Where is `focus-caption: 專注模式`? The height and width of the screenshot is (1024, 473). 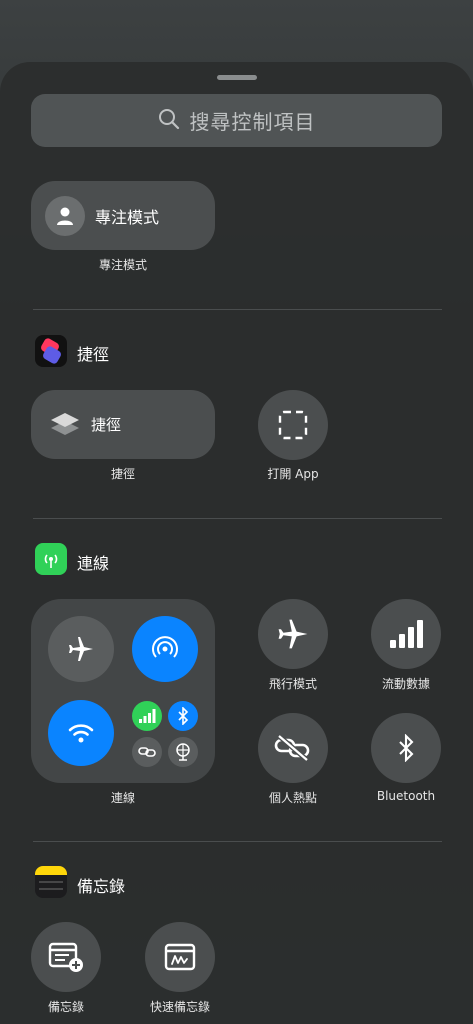
focus-caption: 專注模式 is located at coordinates (123, 265).